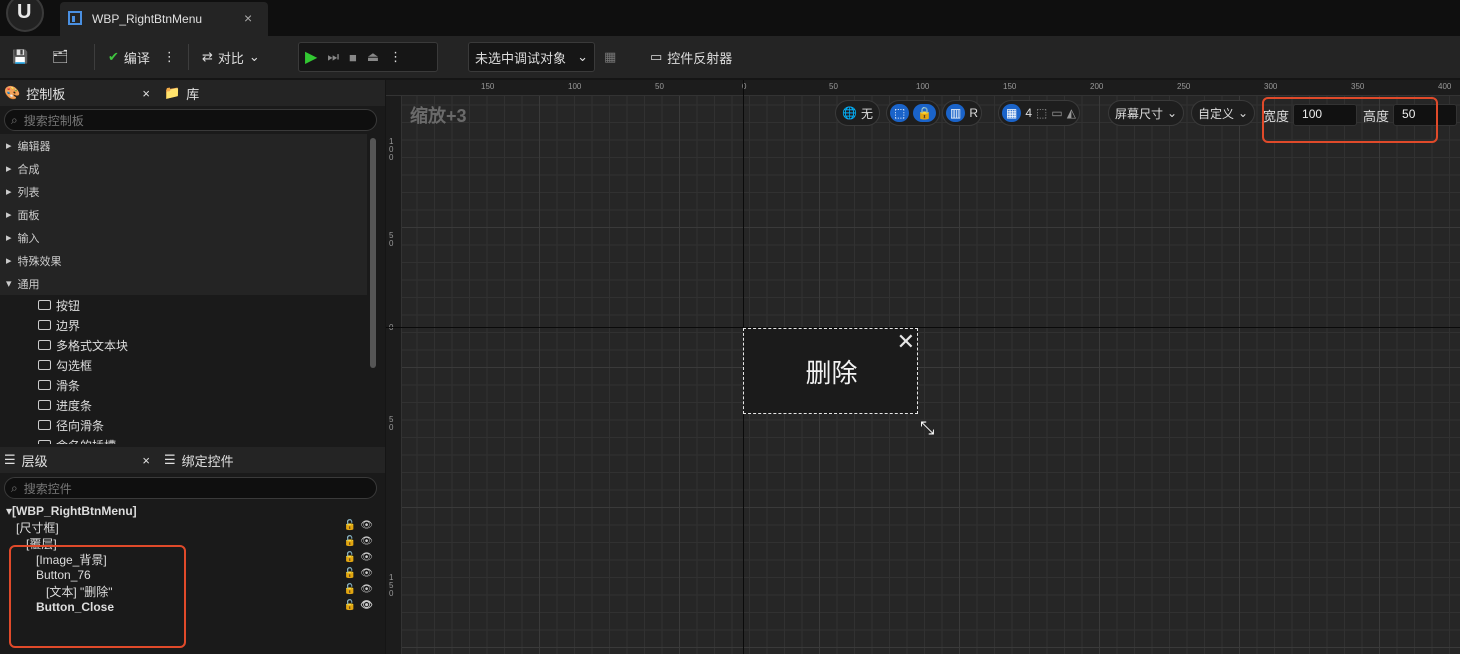  What do you see at coordinates (190, 488) in the screenshot?
I see `hierarchy-search-input: ⌕ 搜索控件` at bounding box center [190, 488].